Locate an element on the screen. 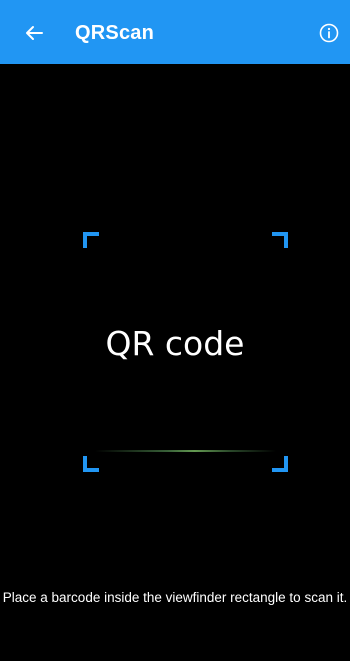 The height and width of the screenshot is (661, 350). viewfinder-corner-top-right is located at coordinates (280, 240).